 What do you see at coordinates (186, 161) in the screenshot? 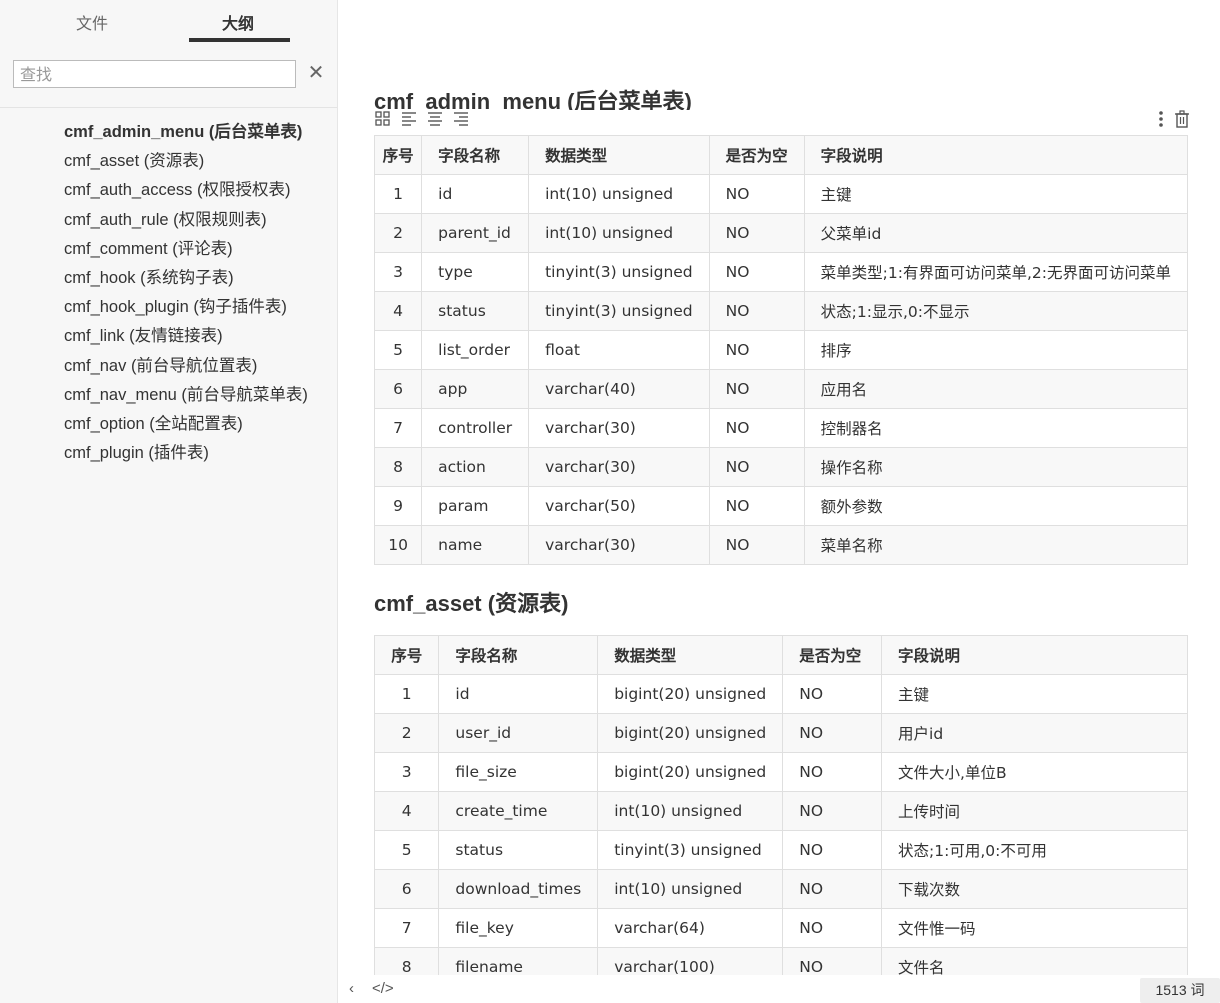
I see `outline-item-cmf-asset: cmf_asset (资源表)` at bounding box center [186, 161].